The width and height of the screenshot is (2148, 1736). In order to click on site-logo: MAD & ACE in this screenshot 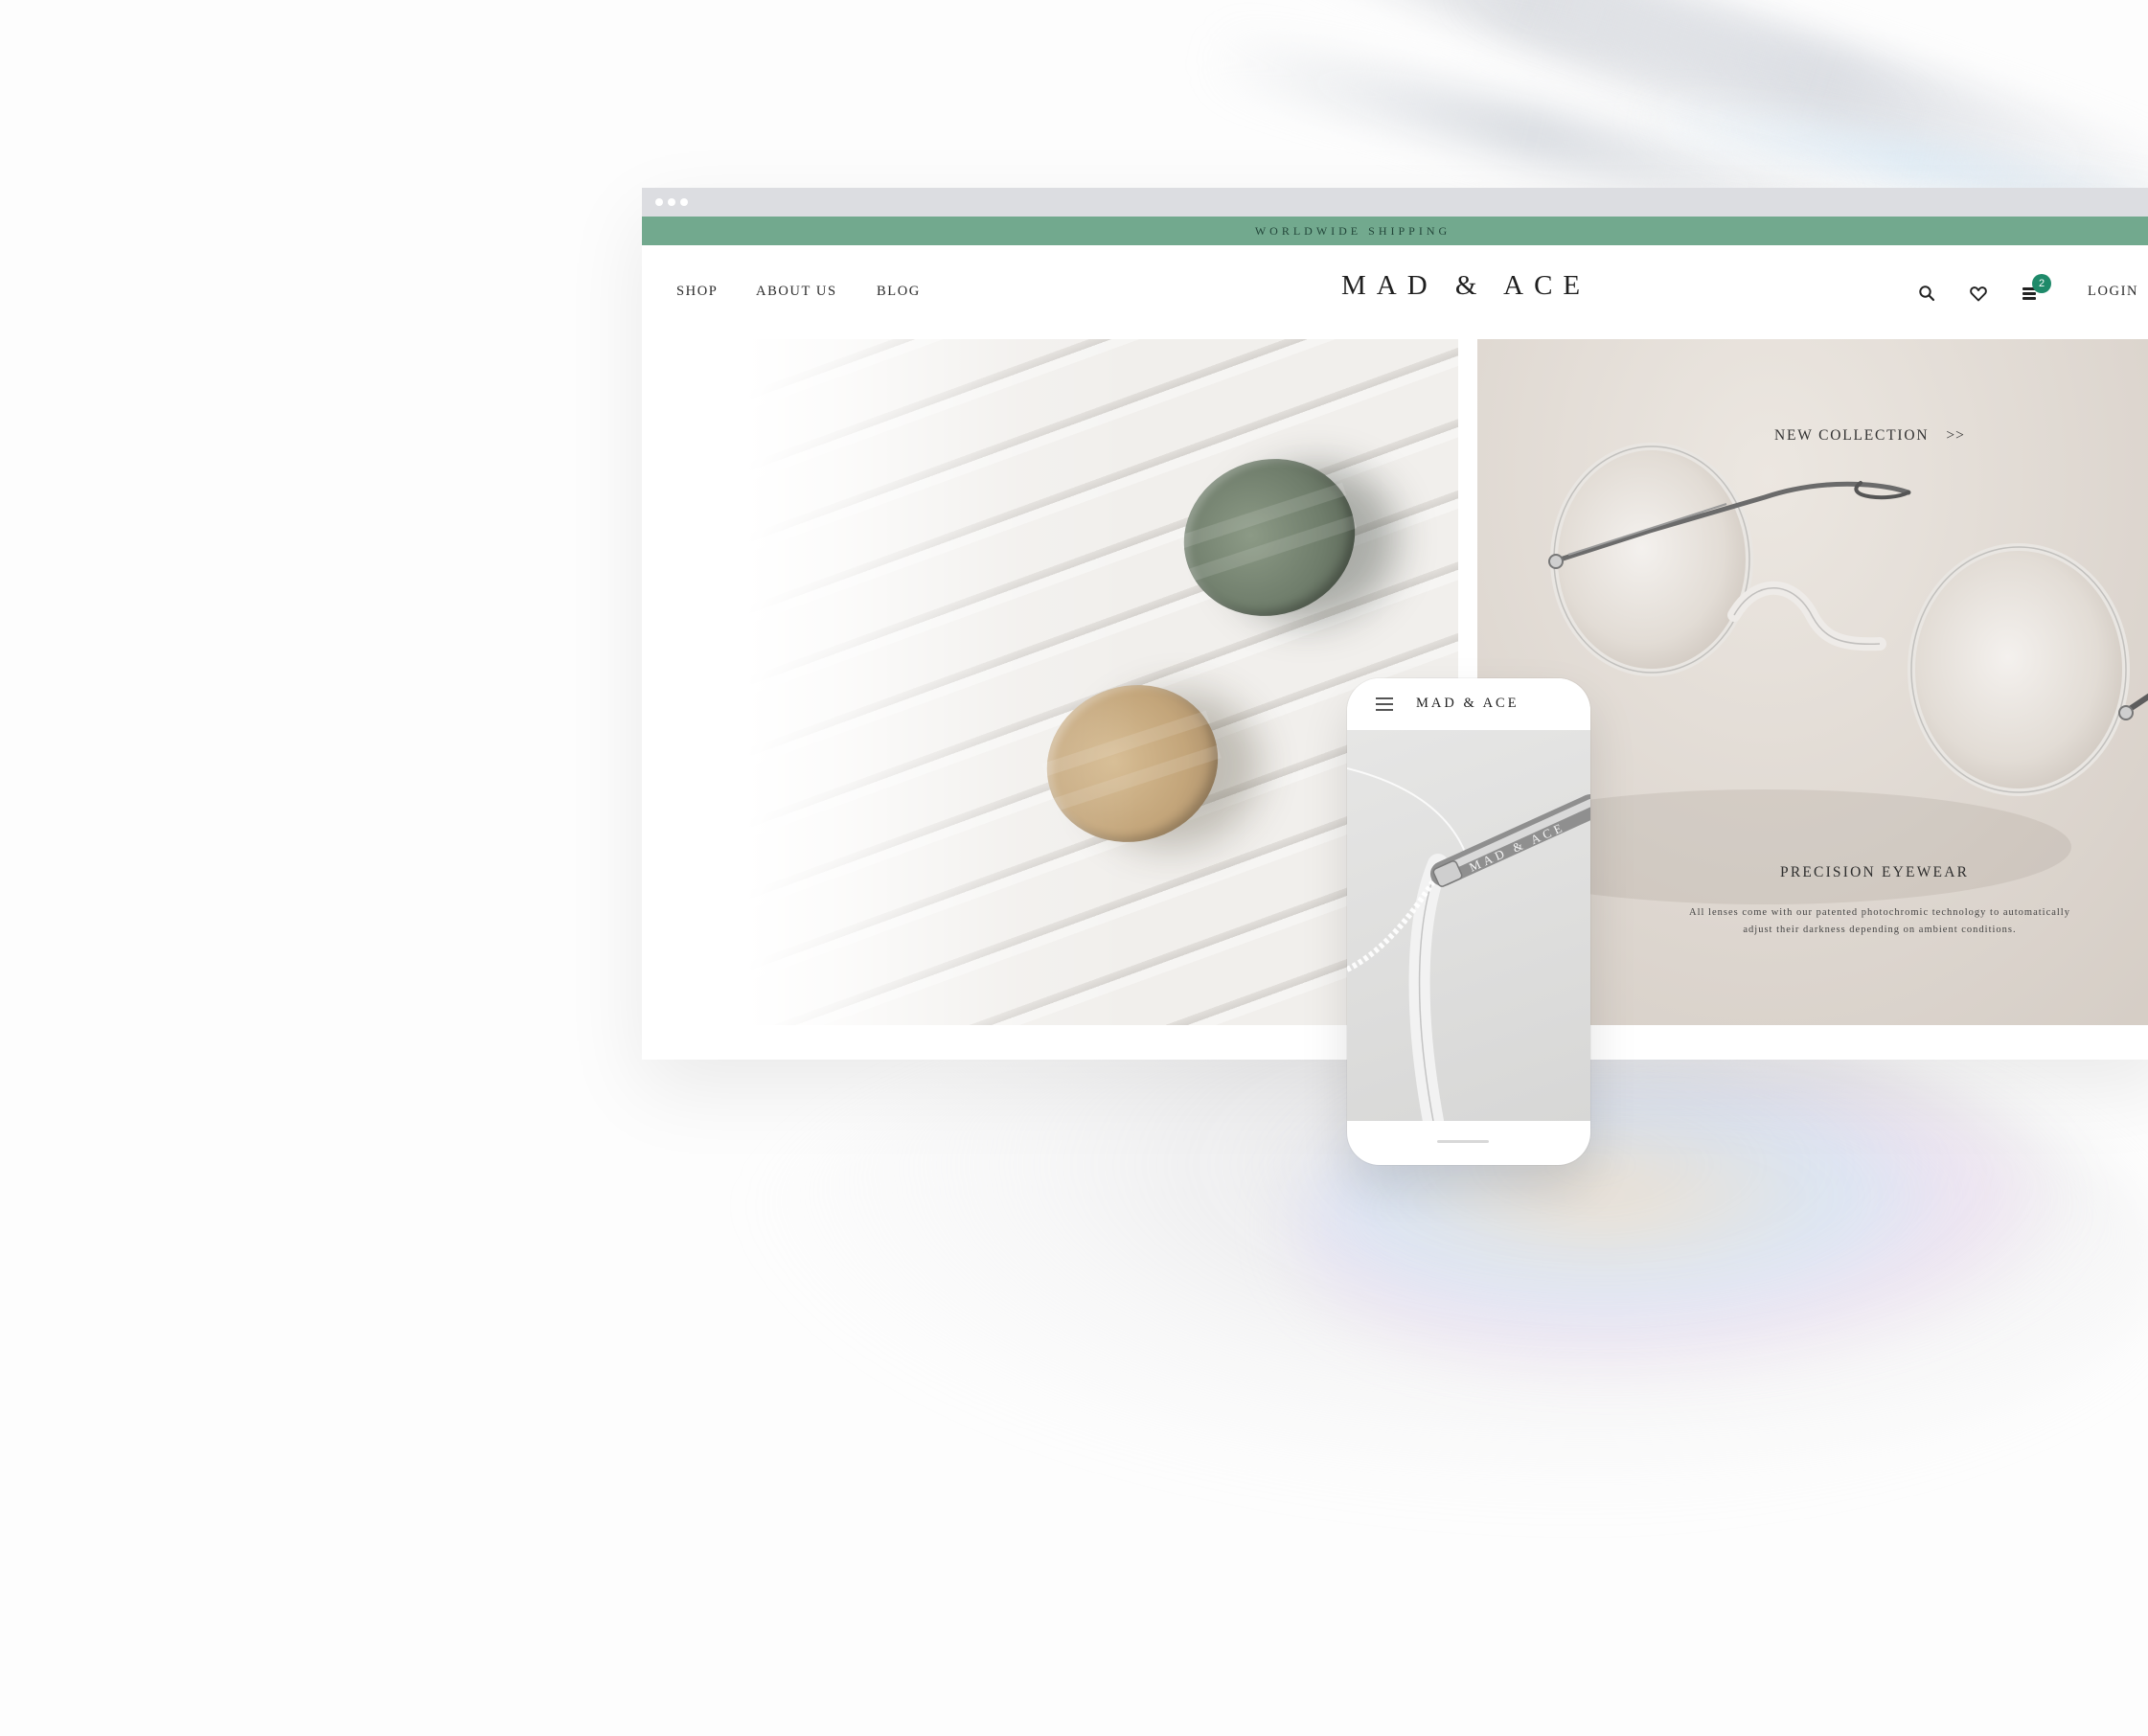, I will do `click(1466, 286)`.